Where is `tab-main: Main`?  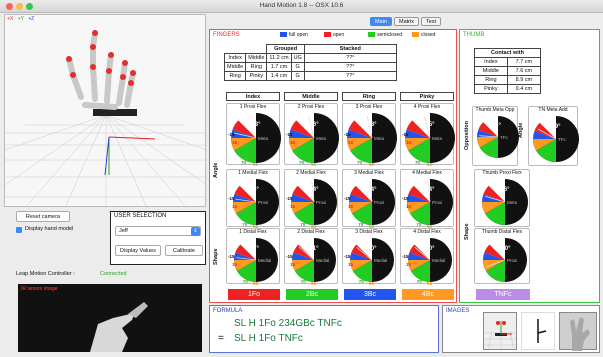
tab-main: Main is located at coordinates (381, 21).